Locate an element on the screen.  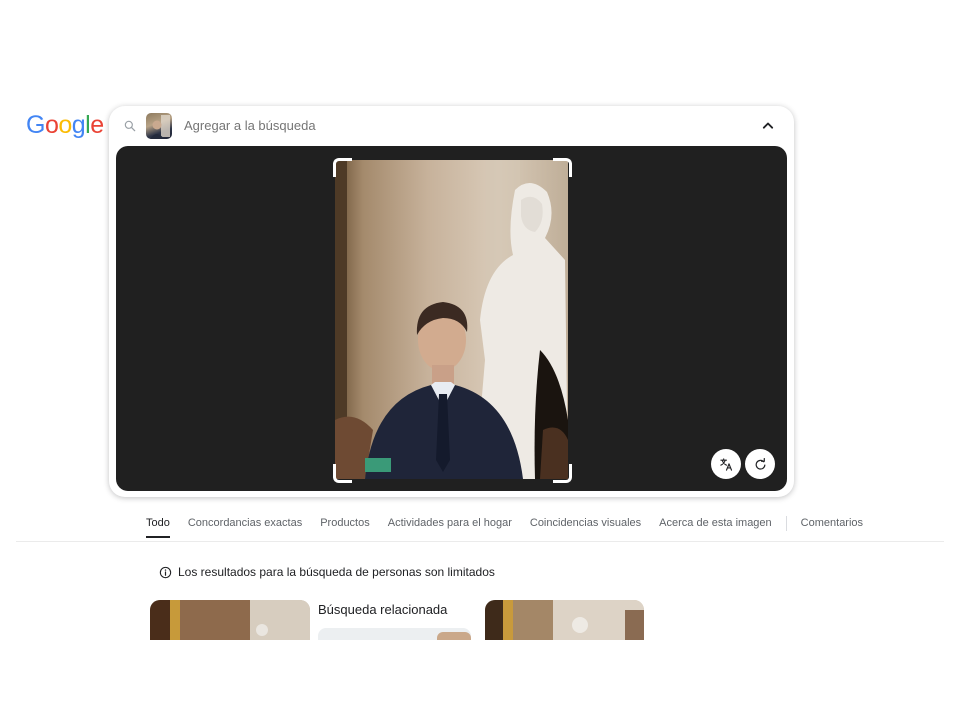
translate-icon is located at coordinates (725, 464).